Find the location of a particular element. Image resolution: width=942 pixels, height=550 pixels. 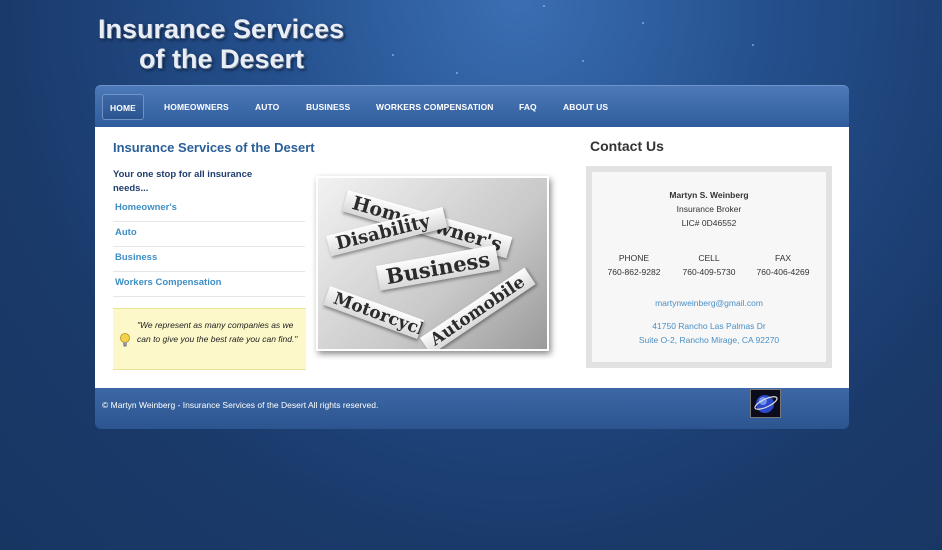

link-workers-compensation: Workers Compensation is located at coordinates (209, 284).